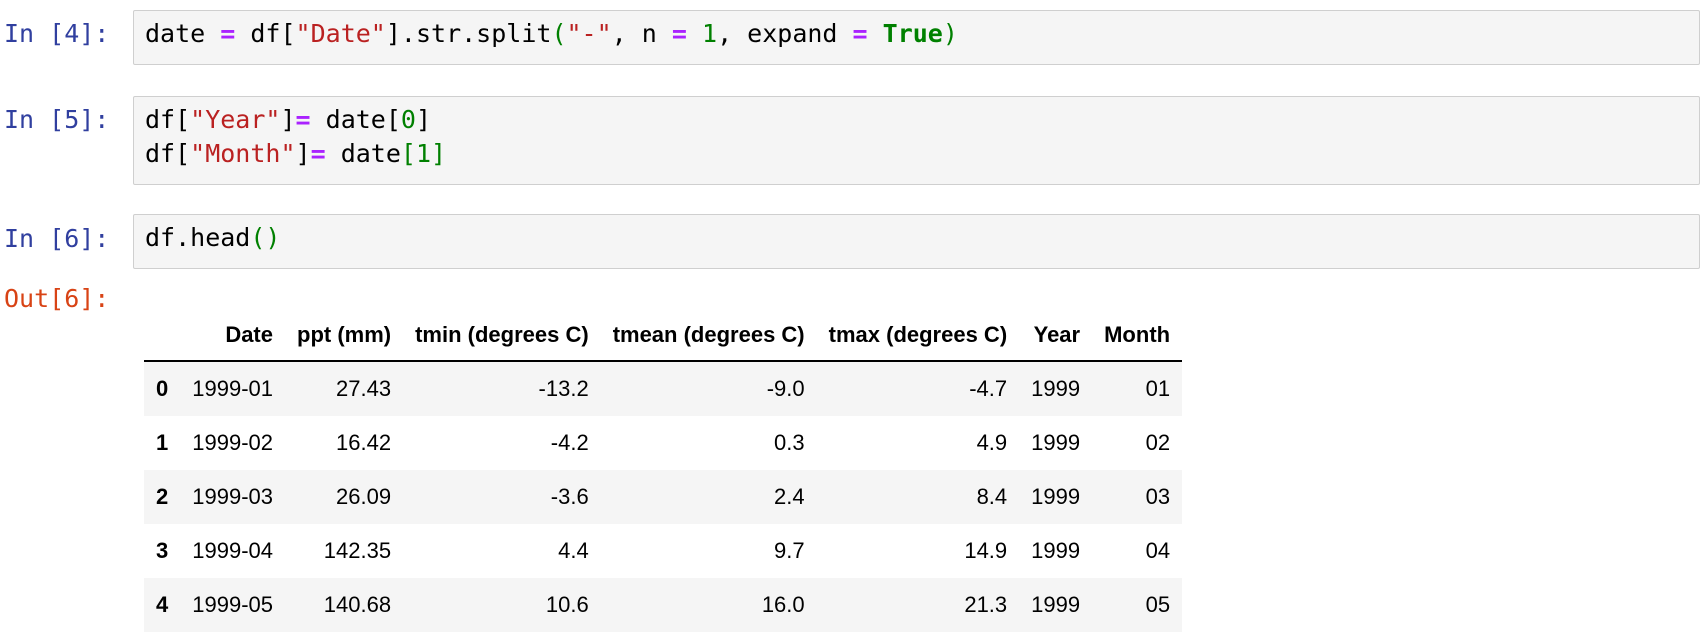 Image resolution: width=1706 pixels, height=642 pixels. What do you see at coordinates (232, 388) in the screenshot?
I see `table-cell: 1999-01` at bounding box center [232, 388].